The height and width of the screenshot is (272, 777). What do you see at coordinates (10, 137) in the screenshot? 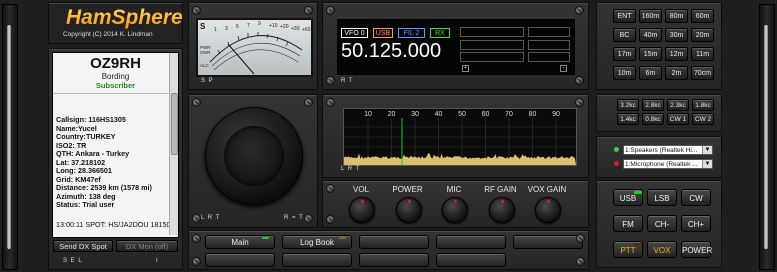
I see `left-rail` at bounding box center [10, 137].